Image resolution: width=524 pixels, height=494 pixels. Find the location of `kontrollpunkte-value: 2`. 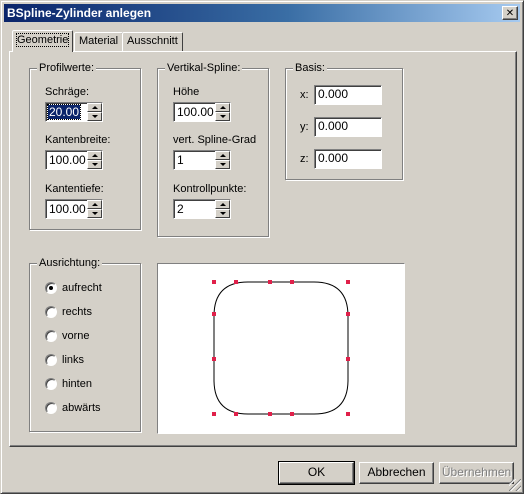

kontrollpunkte-value: 2 is located at coordinates (180, 209).